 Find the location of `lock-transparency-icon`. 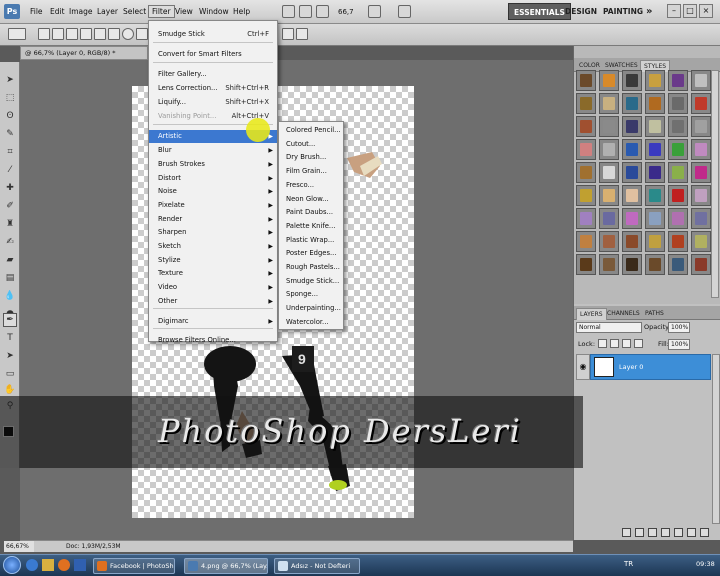

lock-transparency-icon is located at coordinates (602, 343).